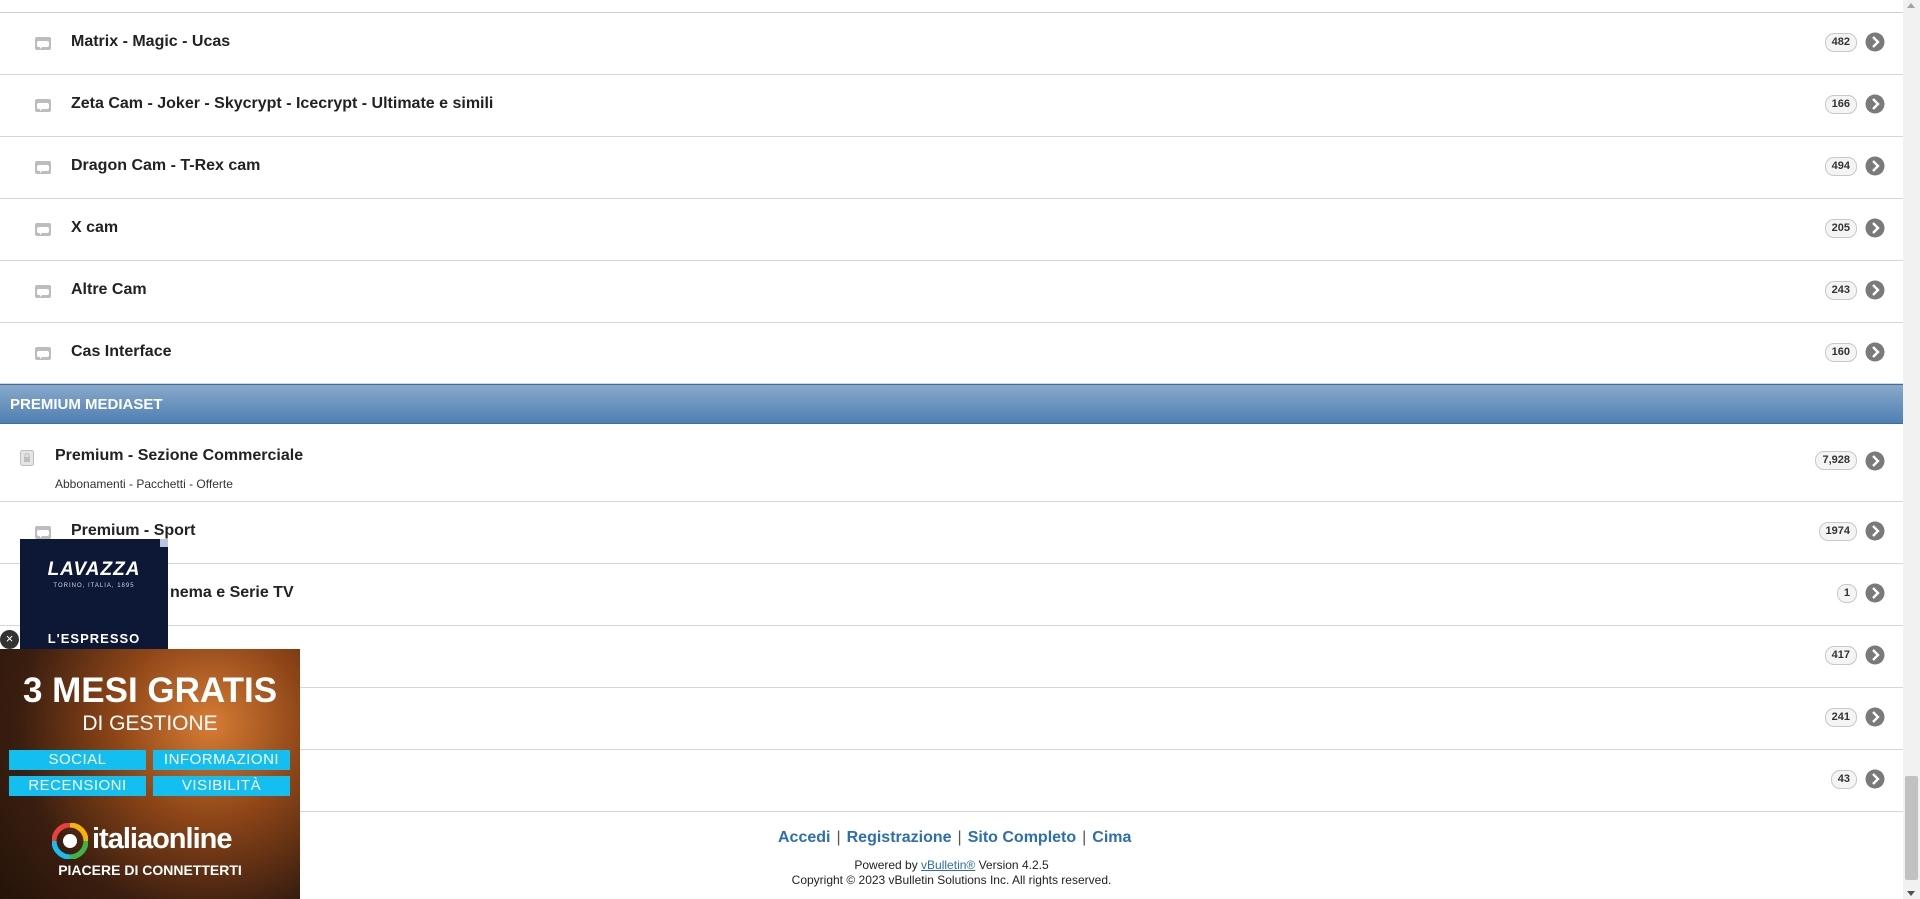 The height and width of the screenshot is (899, 1920). Describe the element at coordinates (77, 786) in the screenshot. I see `ad-pill: RECENSIONI` at that location.